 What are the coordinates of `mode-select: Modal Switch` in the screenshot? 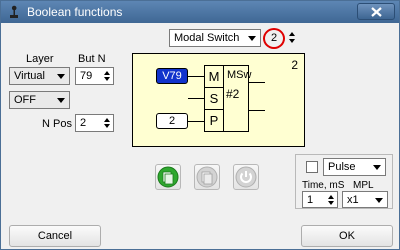 It's located at (215, 38).